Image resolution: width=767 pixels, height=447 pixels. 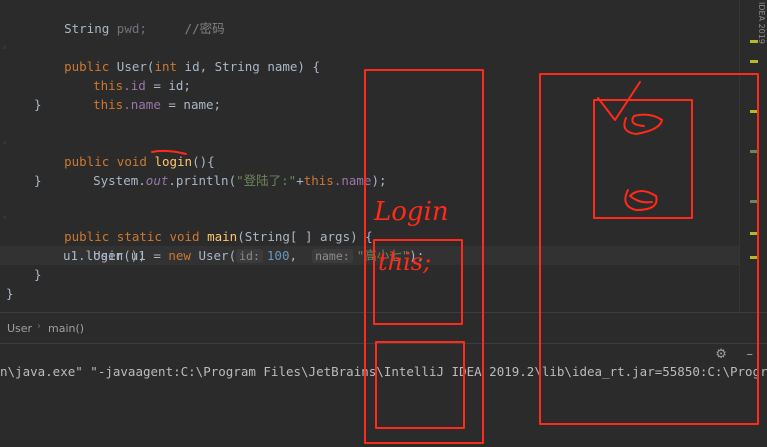 What do you see at coordinates (127, 75) in the screenshot?
I see `code-line-assign-id: this.id = id;` at bounding box center [127, 75].